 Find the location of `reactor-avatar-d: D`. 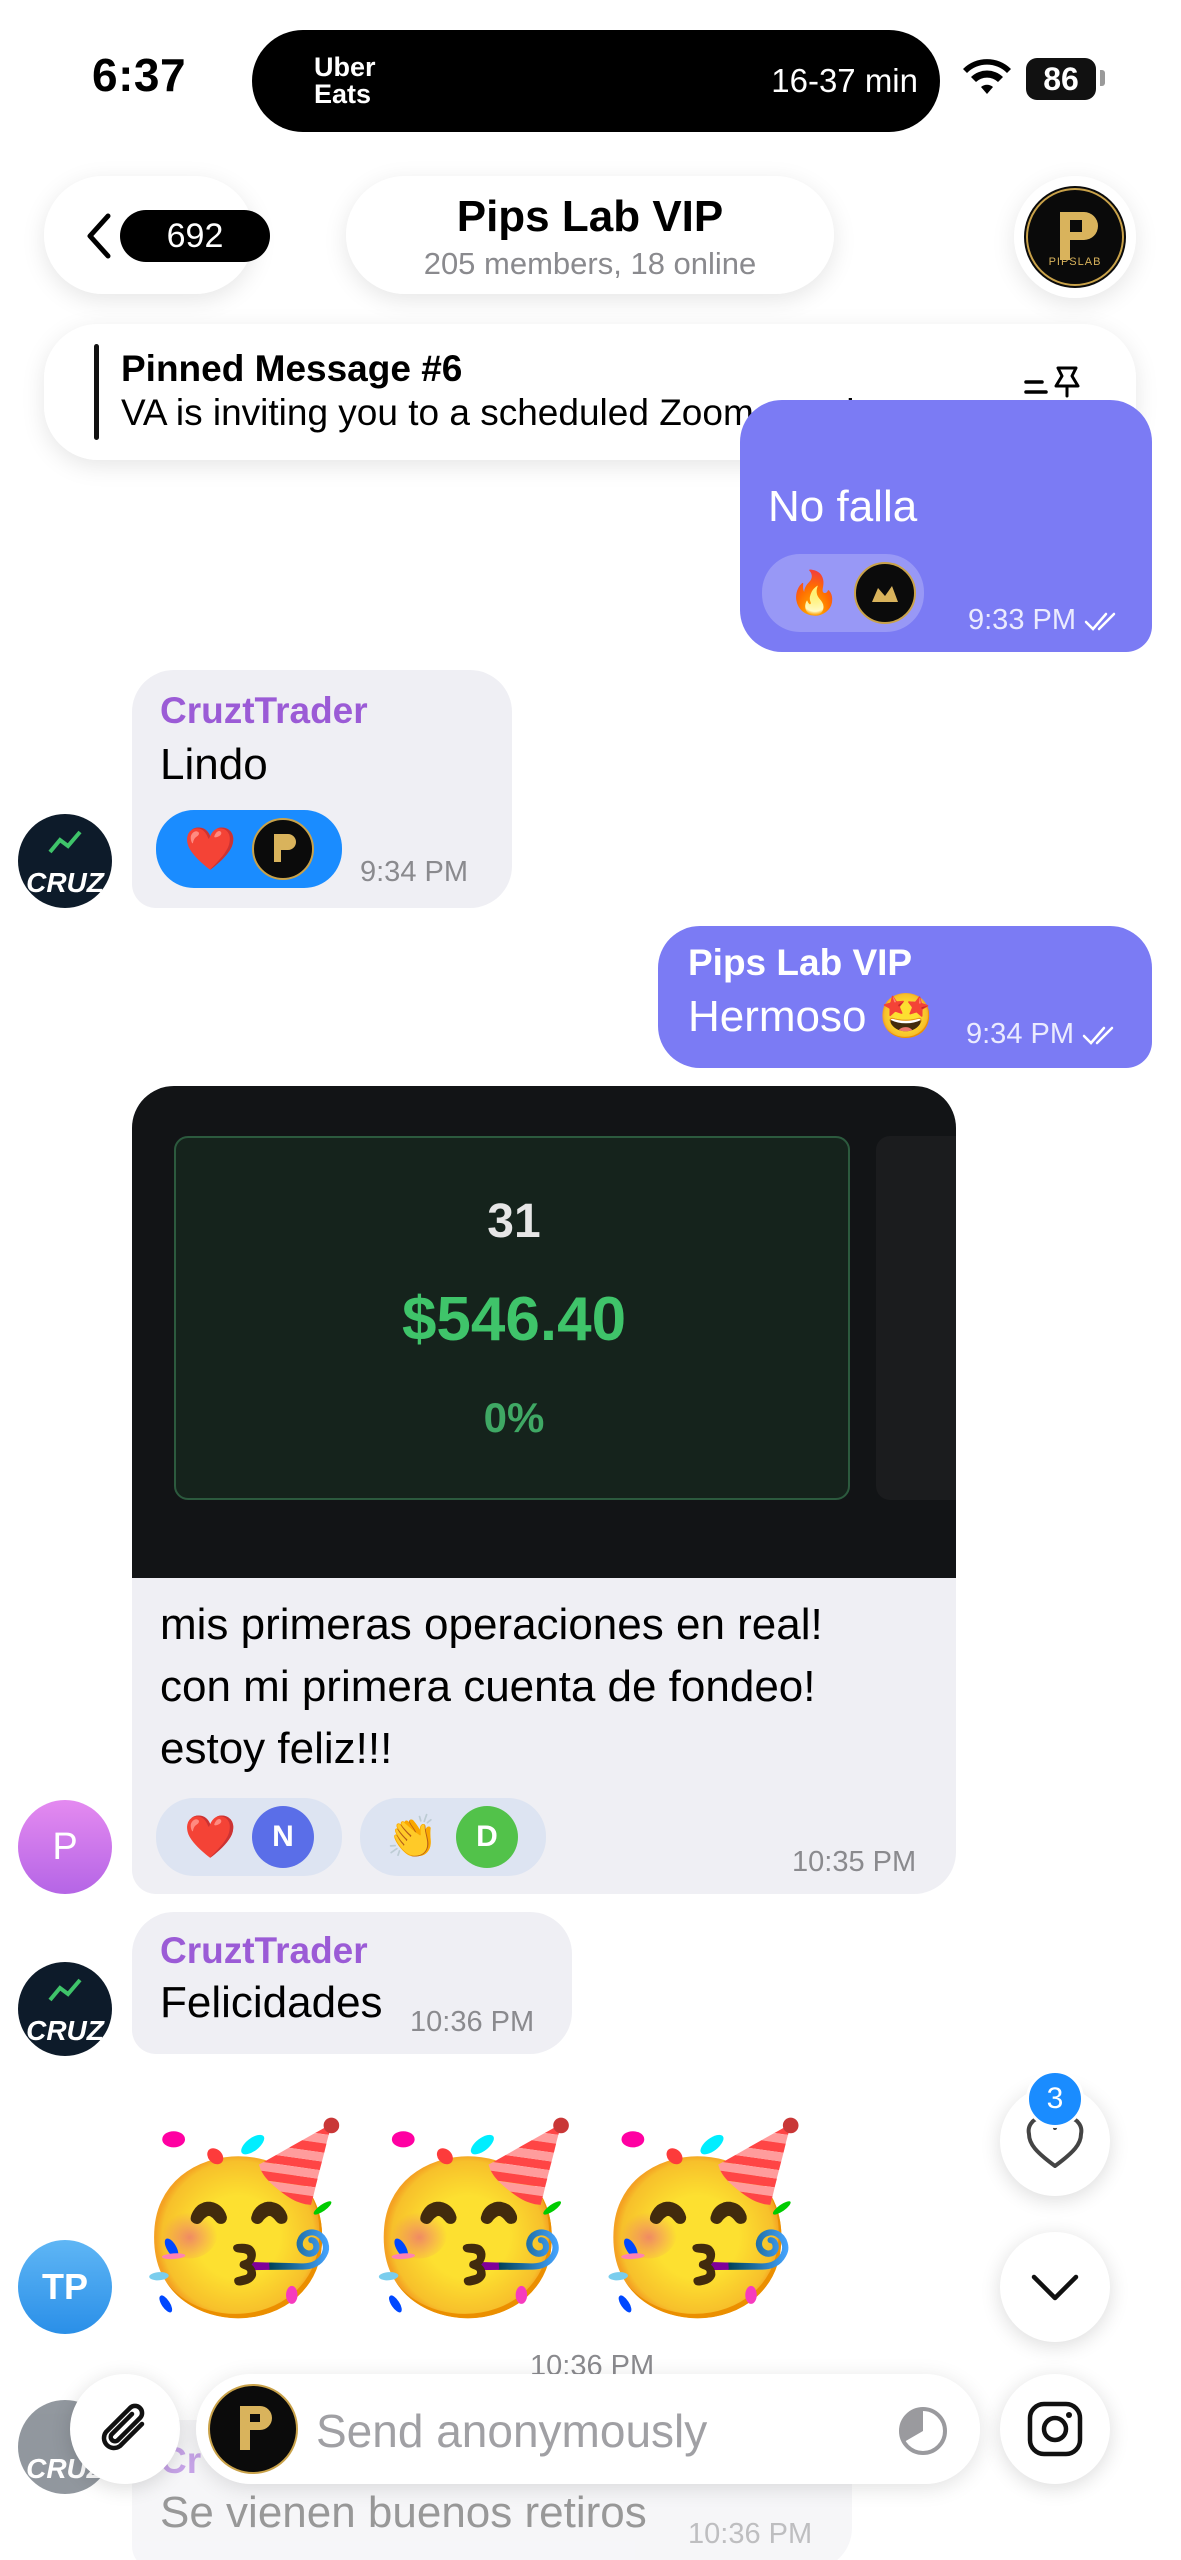

reactor-avatar-d: D is located at coordinates (487, 1837).